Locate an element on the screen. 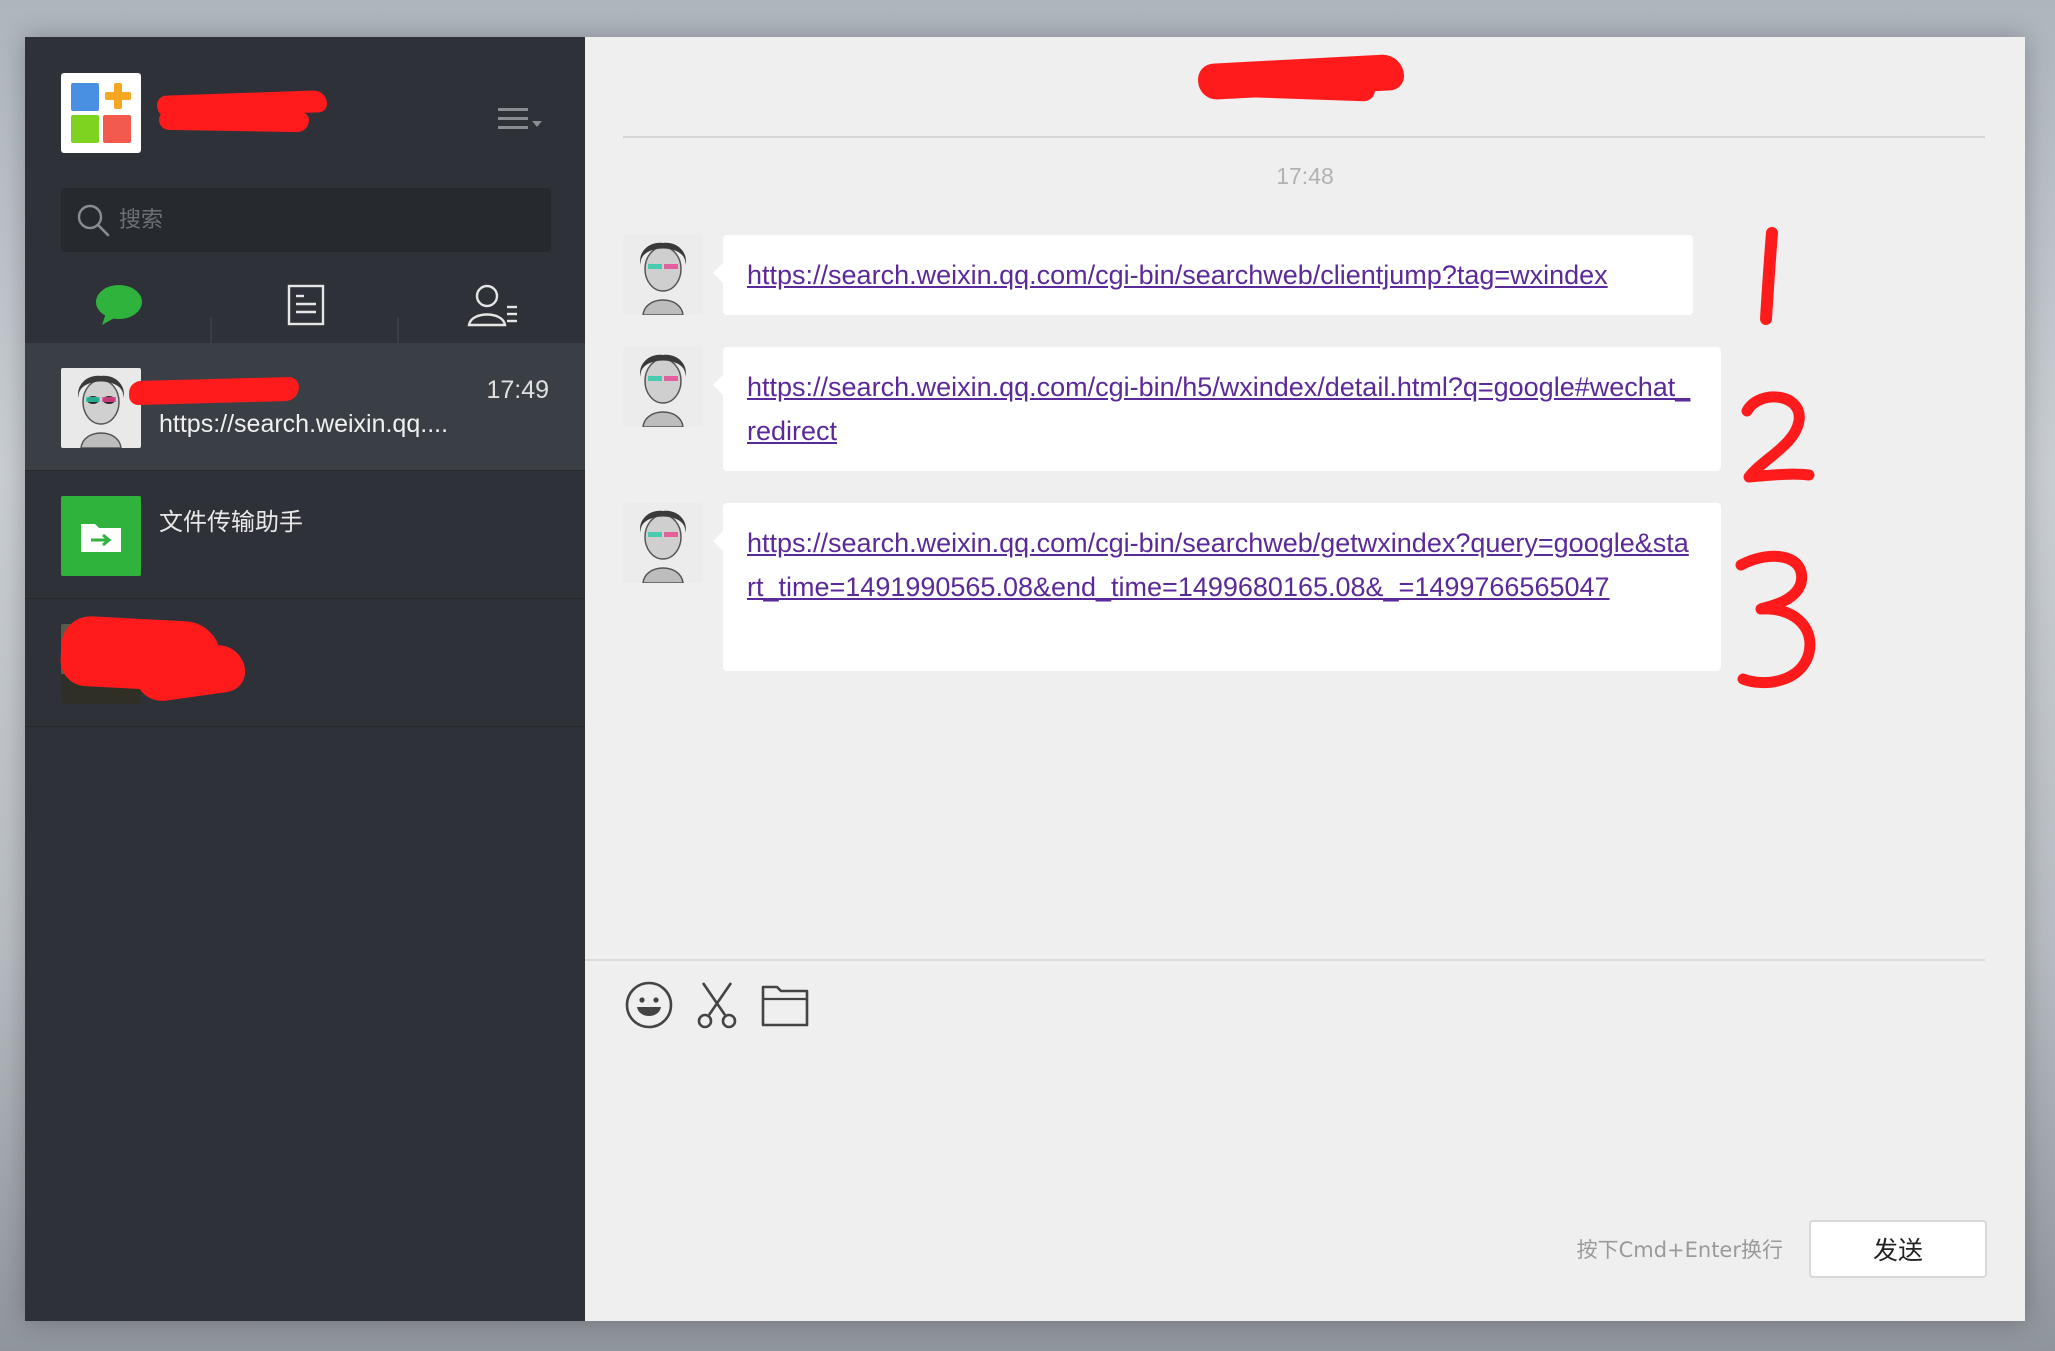  chat-time: 17:49 is located at coordinates (517, 390).